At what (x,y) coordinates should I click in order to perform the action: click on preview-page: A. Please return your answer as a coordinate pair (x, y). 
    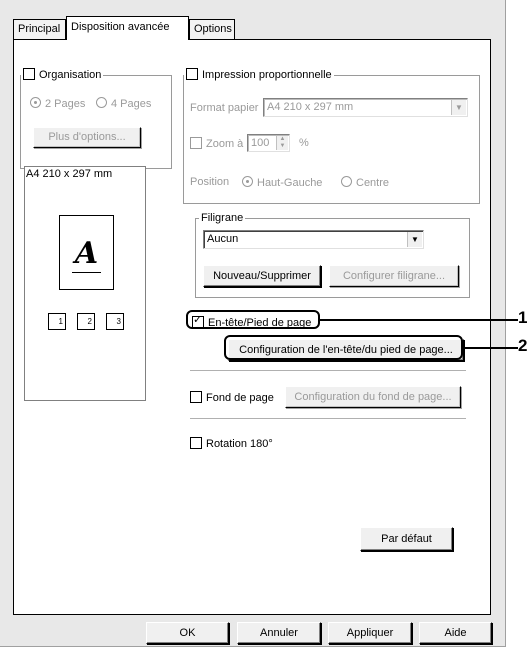
    Looking at the image, I should click on (86, 252).